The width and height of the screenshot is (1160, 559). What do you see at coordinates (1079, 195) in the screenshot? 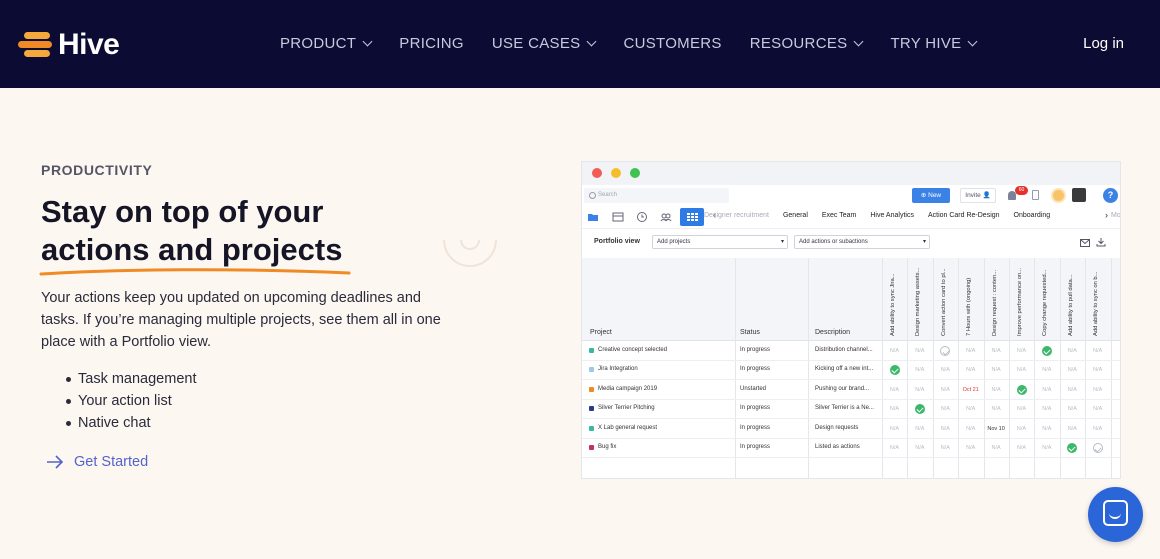
I see `user-avatar` at bounding box center [1079, 195].